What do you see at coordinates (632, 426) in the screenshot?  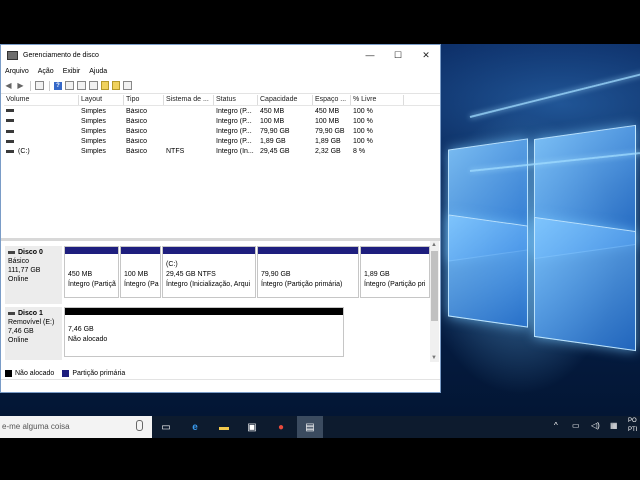 I see `clock: PO PTI` at bounding box center [632, 426].